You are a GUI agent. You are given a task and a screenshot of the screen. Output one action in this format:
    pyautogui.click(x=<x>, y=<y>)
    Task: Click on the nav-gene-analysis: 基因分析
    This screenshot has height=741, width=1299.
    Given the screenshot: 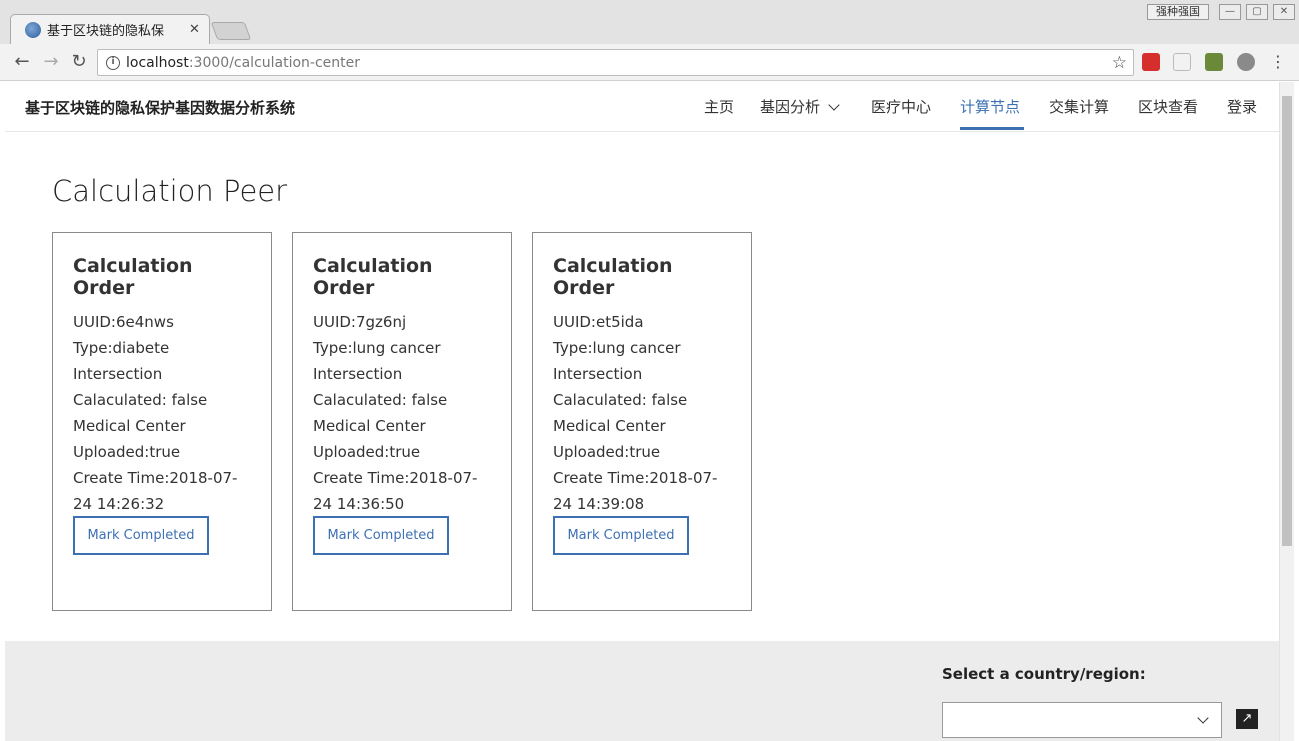 What is the action you would take?
    pyautogui.click(x=800, y=106)
    